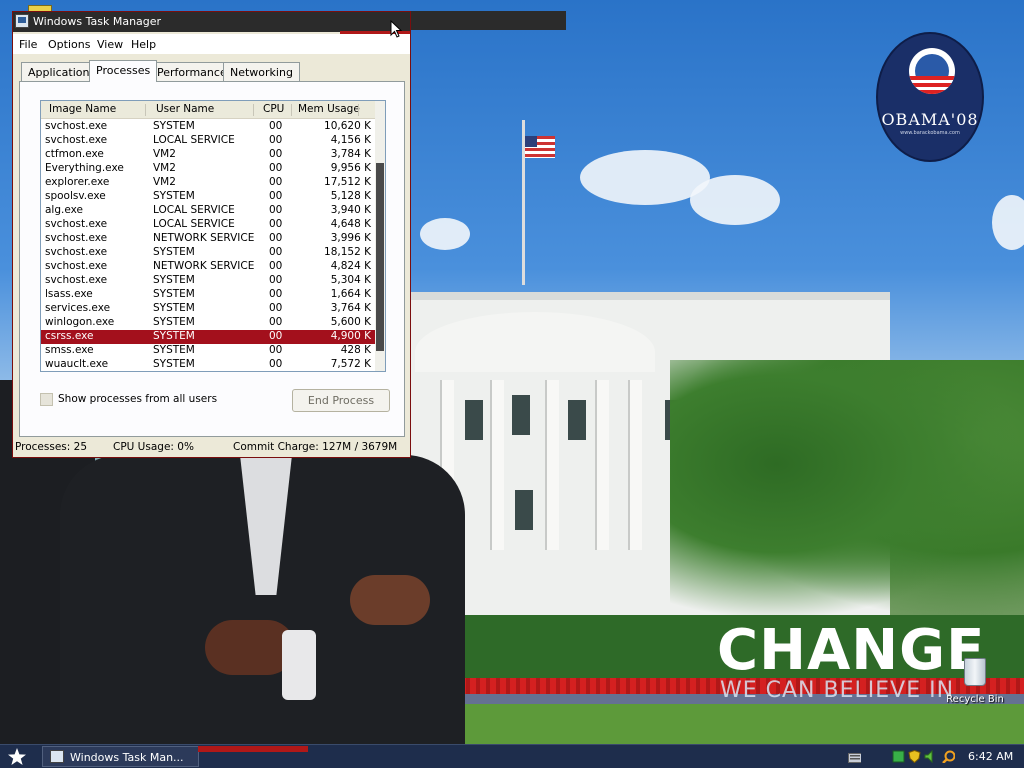  What do you see at coordinates (350, 280) in the screenshot?
I see `process-mem-usage: 5,304 K` at bounding box center [350, 280].